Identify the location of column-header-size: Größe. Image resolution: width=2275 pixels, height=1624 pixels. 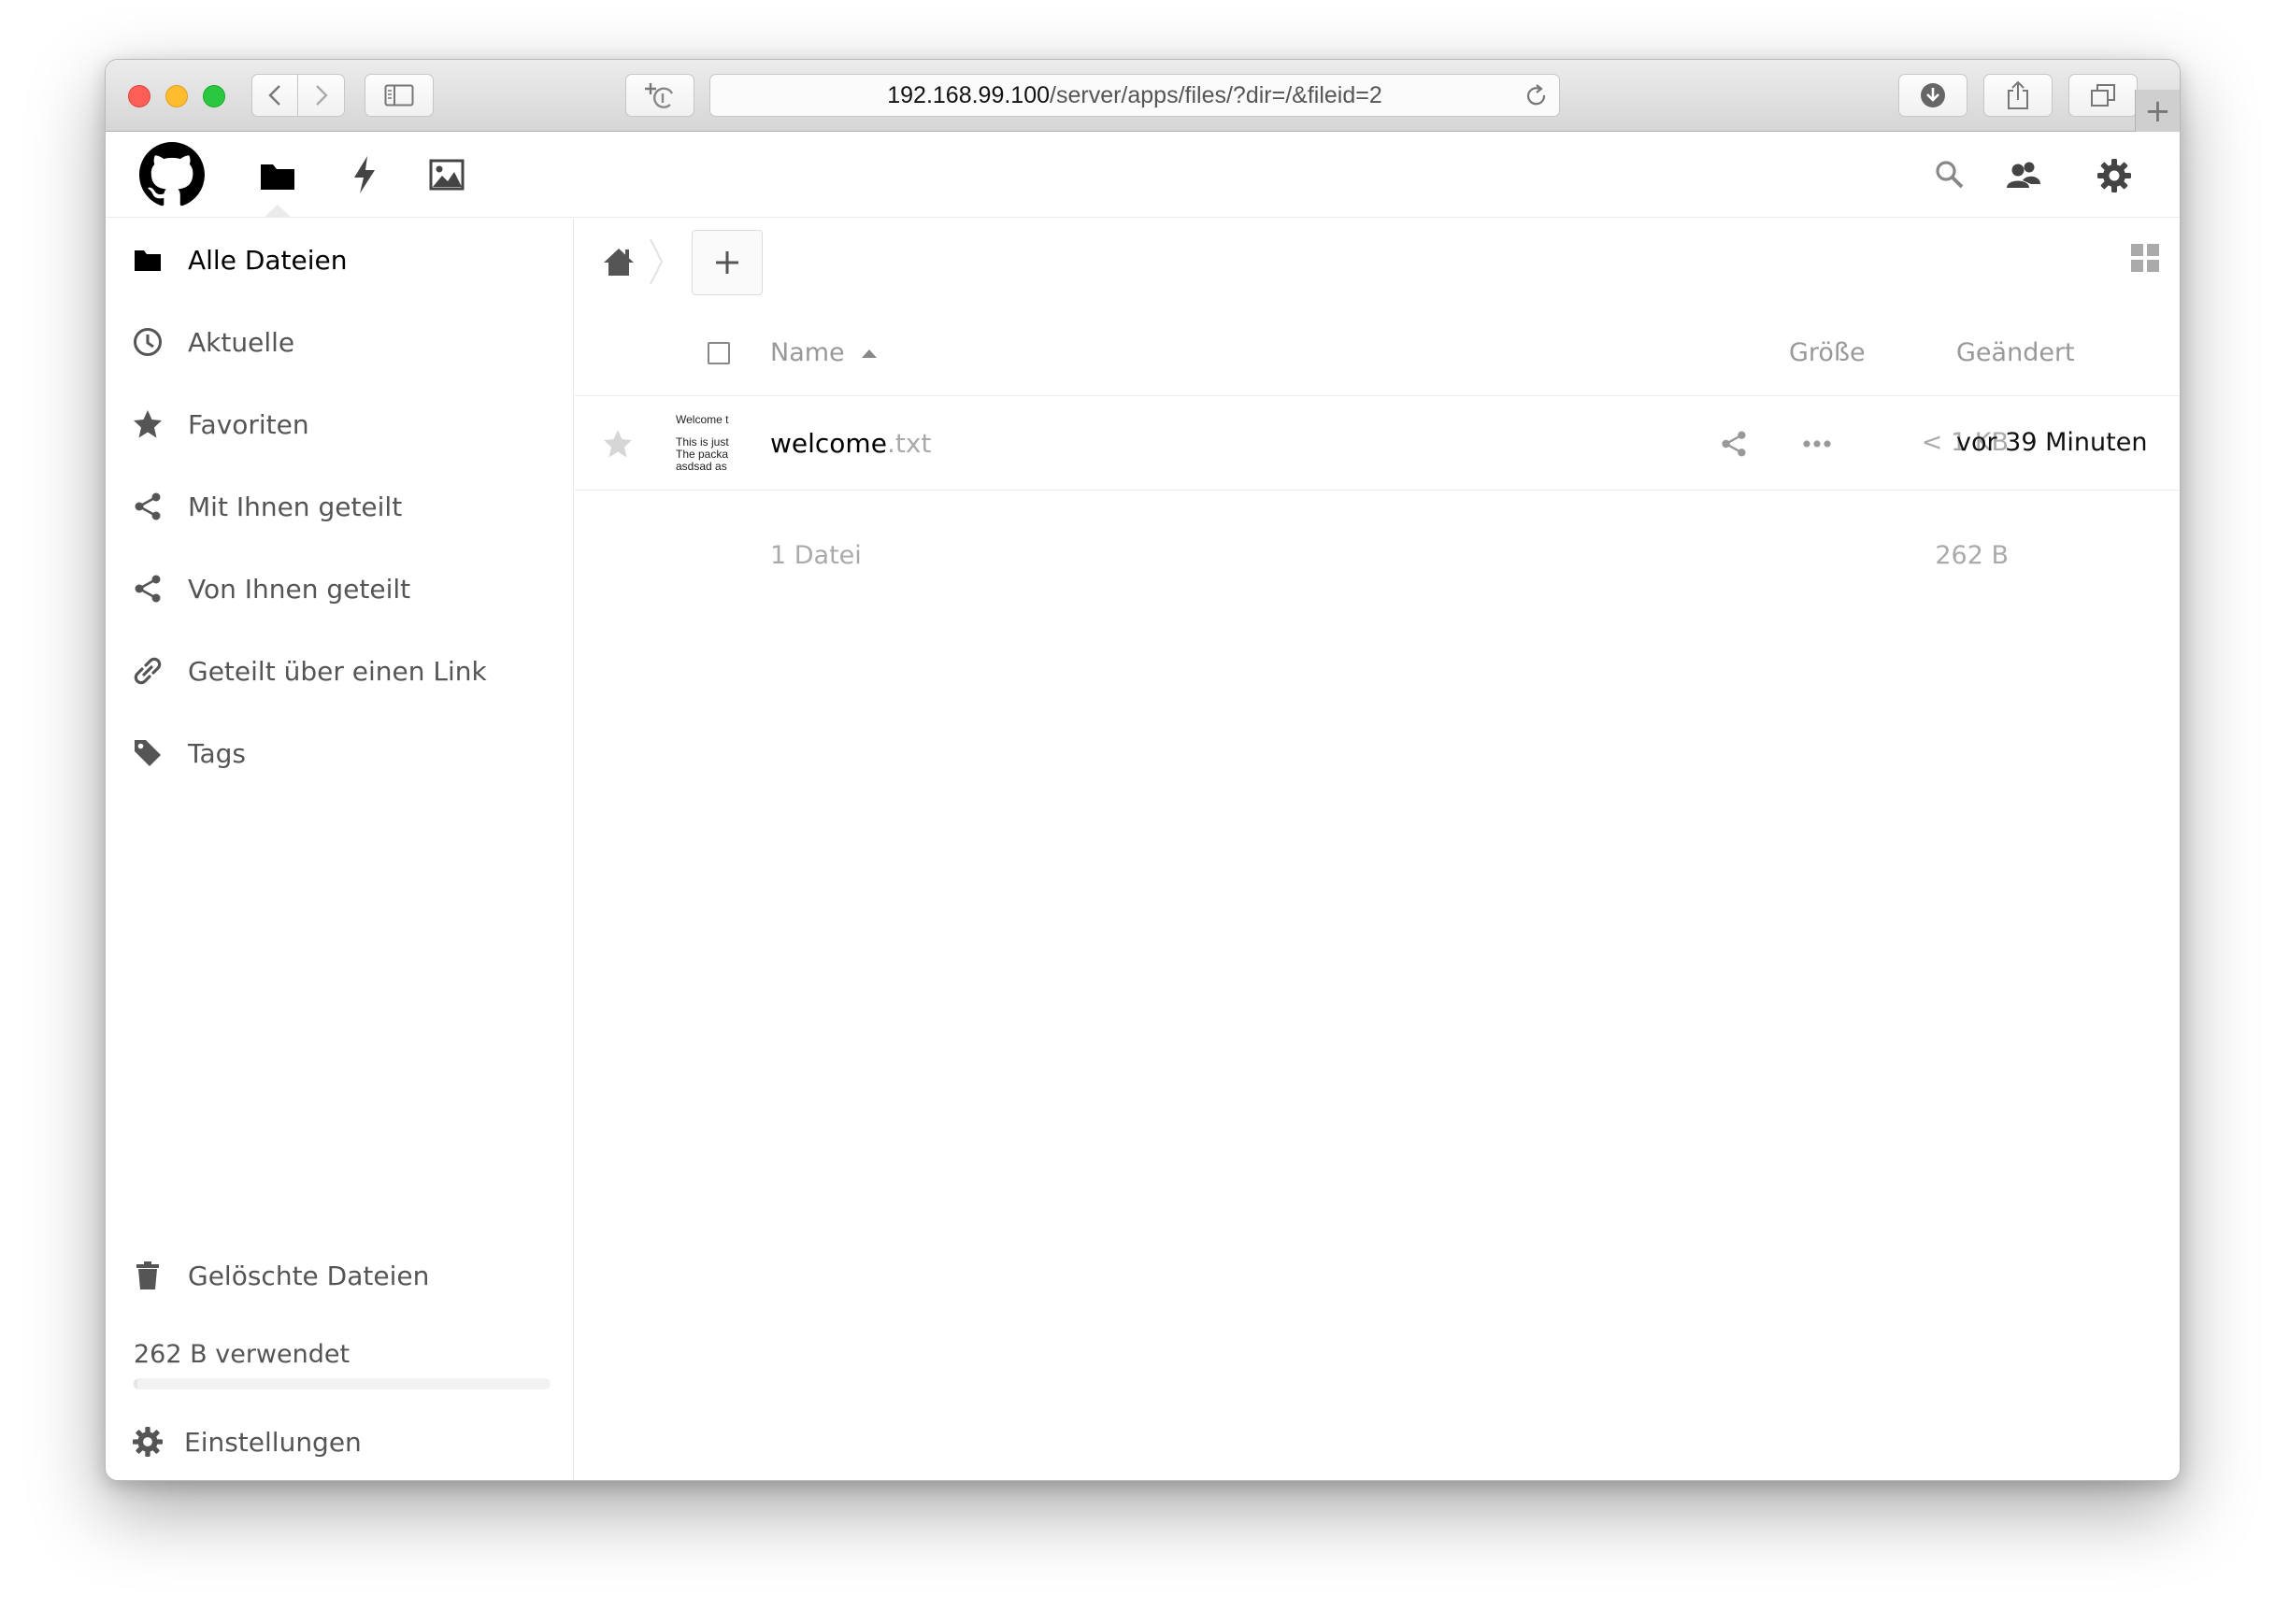
(1827, 352).